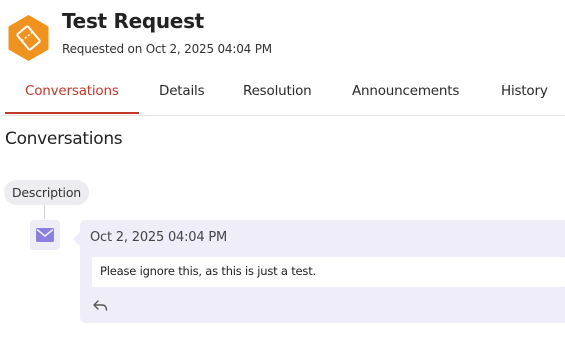  I want to click on section-title: Conversations, so click(64, 139).